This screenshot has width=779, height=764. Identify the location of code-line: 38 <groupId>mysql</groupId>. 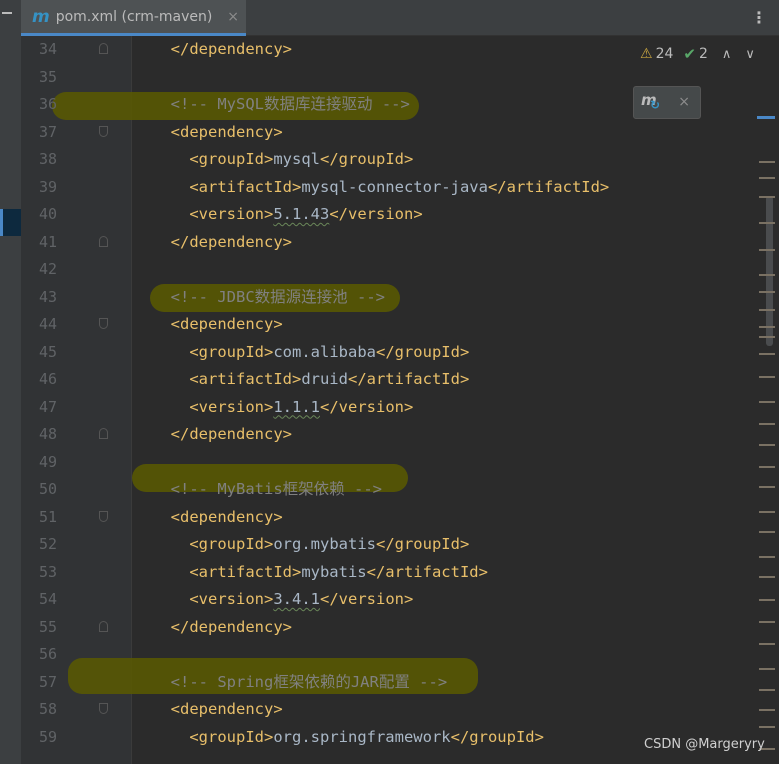
(391, 160).